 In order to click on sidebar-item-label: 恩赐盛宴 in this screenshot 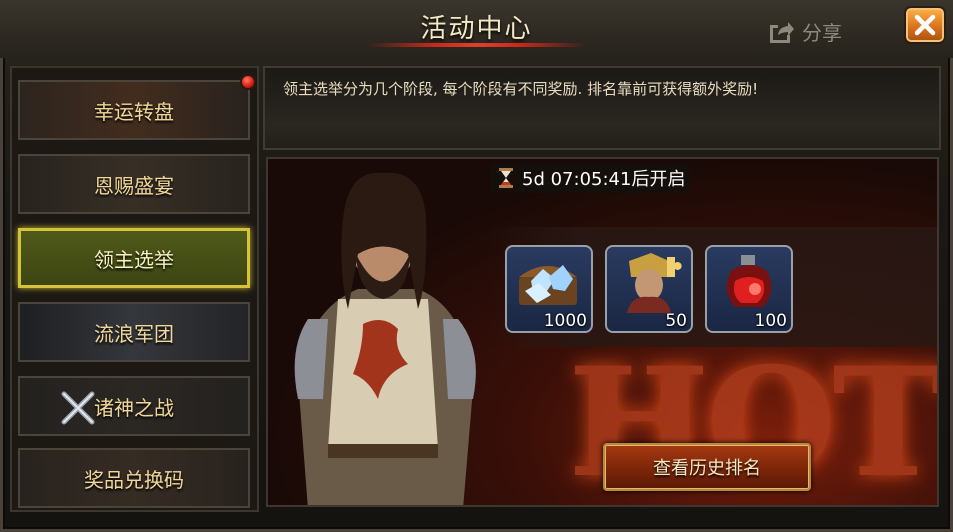, I will do `click(134, 185)`.